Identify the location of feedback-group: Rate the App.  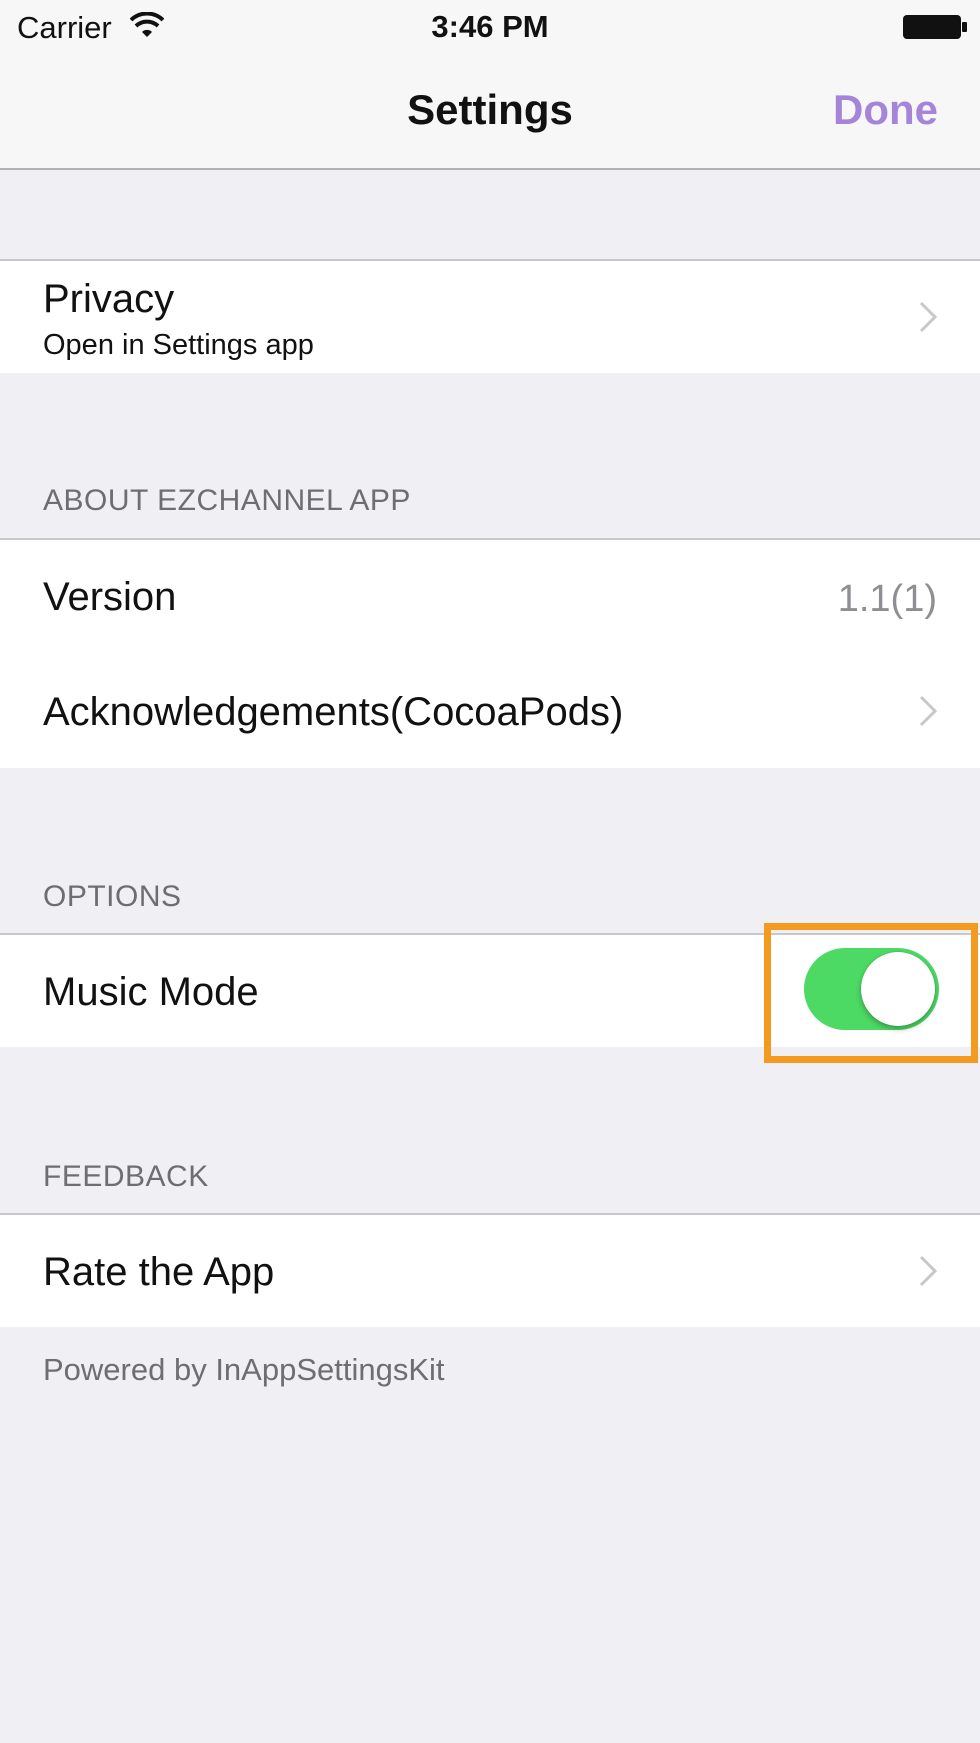
(490, 1270).